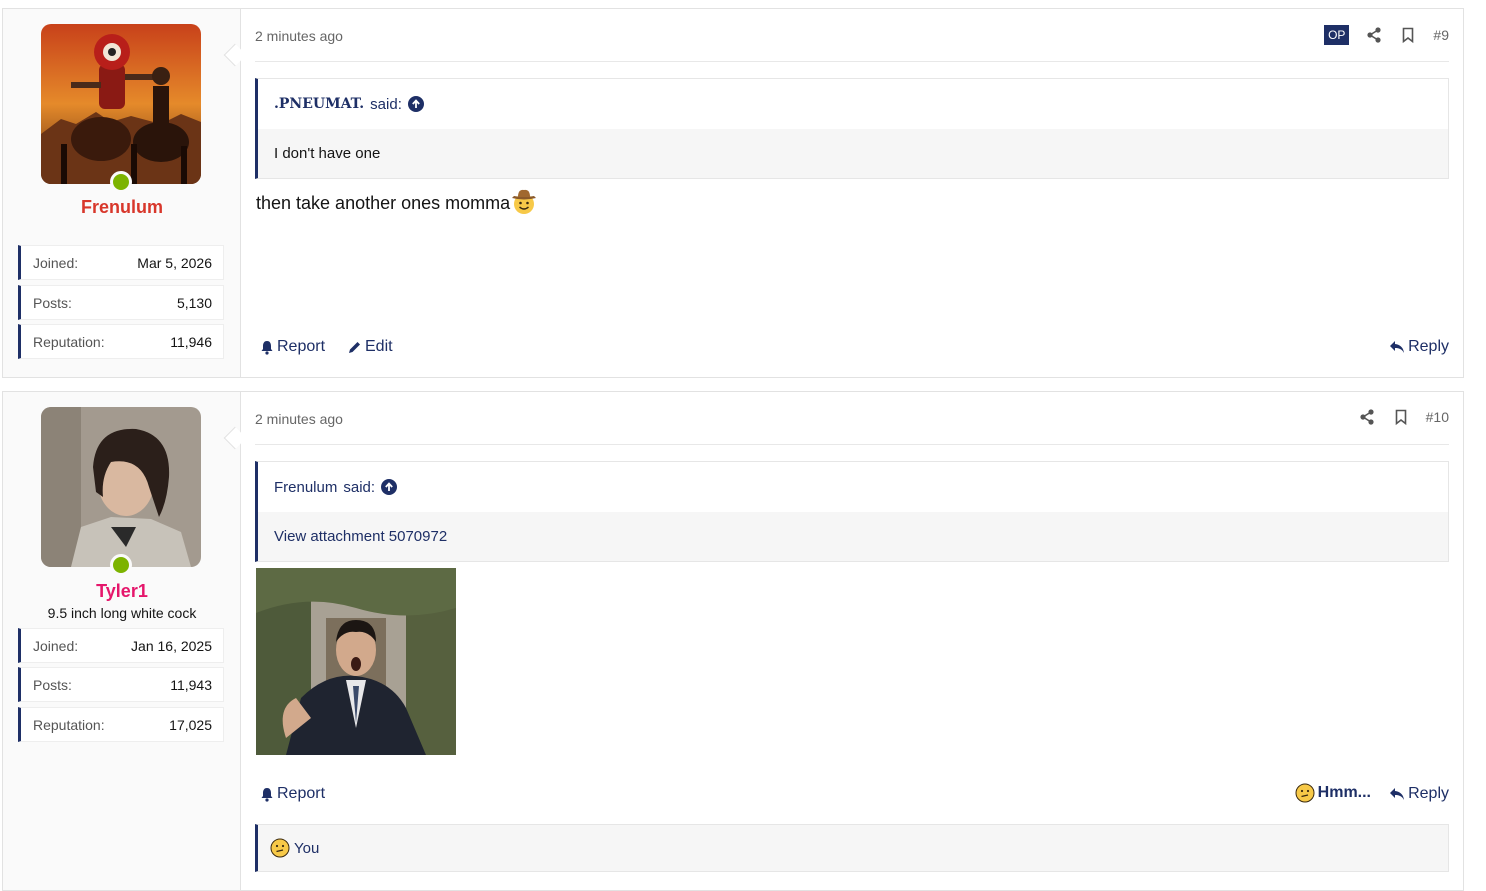 The width and height of the screenshot is (1486, 891). Describe the element at coordinates (305, 487) in the screenshot. I see `quote-author: Frenulum` at that location.